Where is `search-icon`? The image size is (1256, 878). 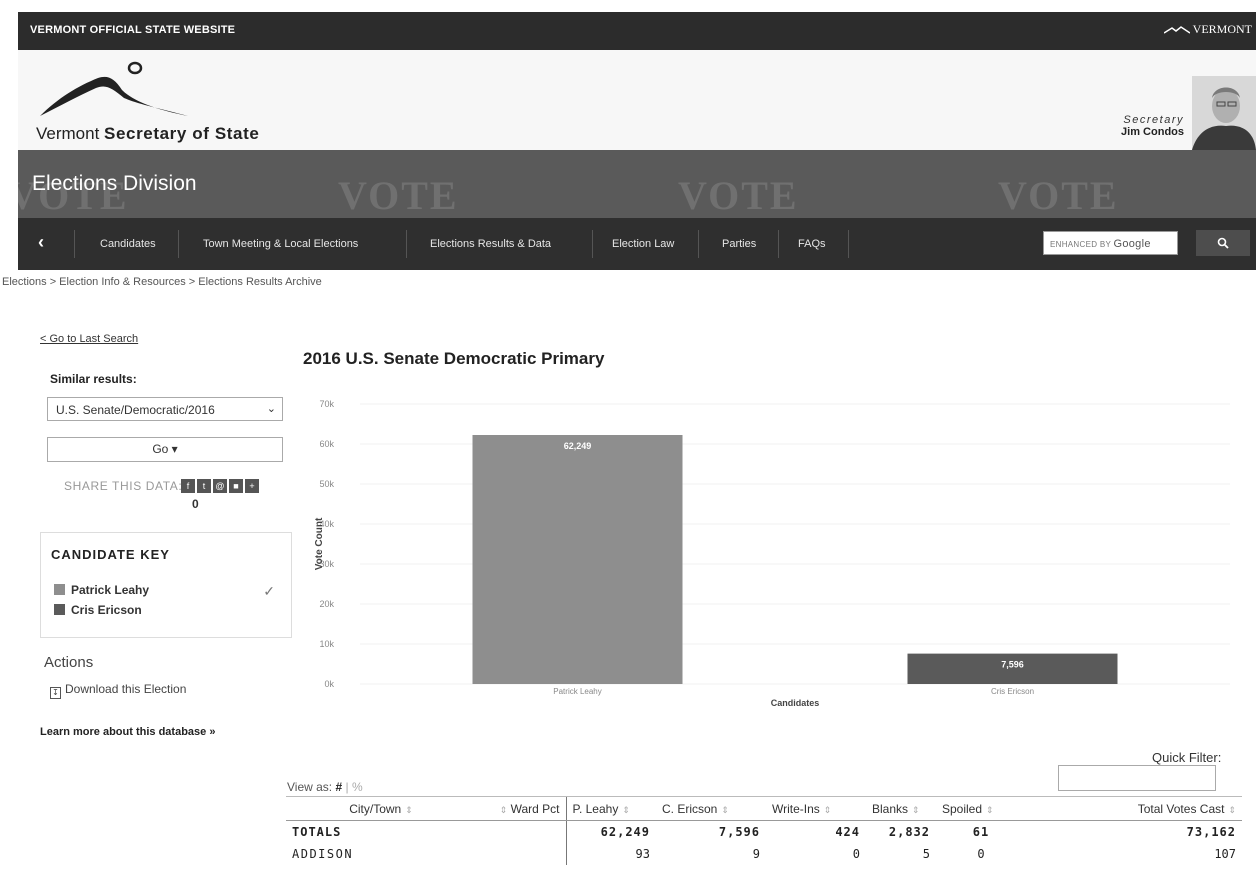
search-icon is located at coordinates (1223, 243).